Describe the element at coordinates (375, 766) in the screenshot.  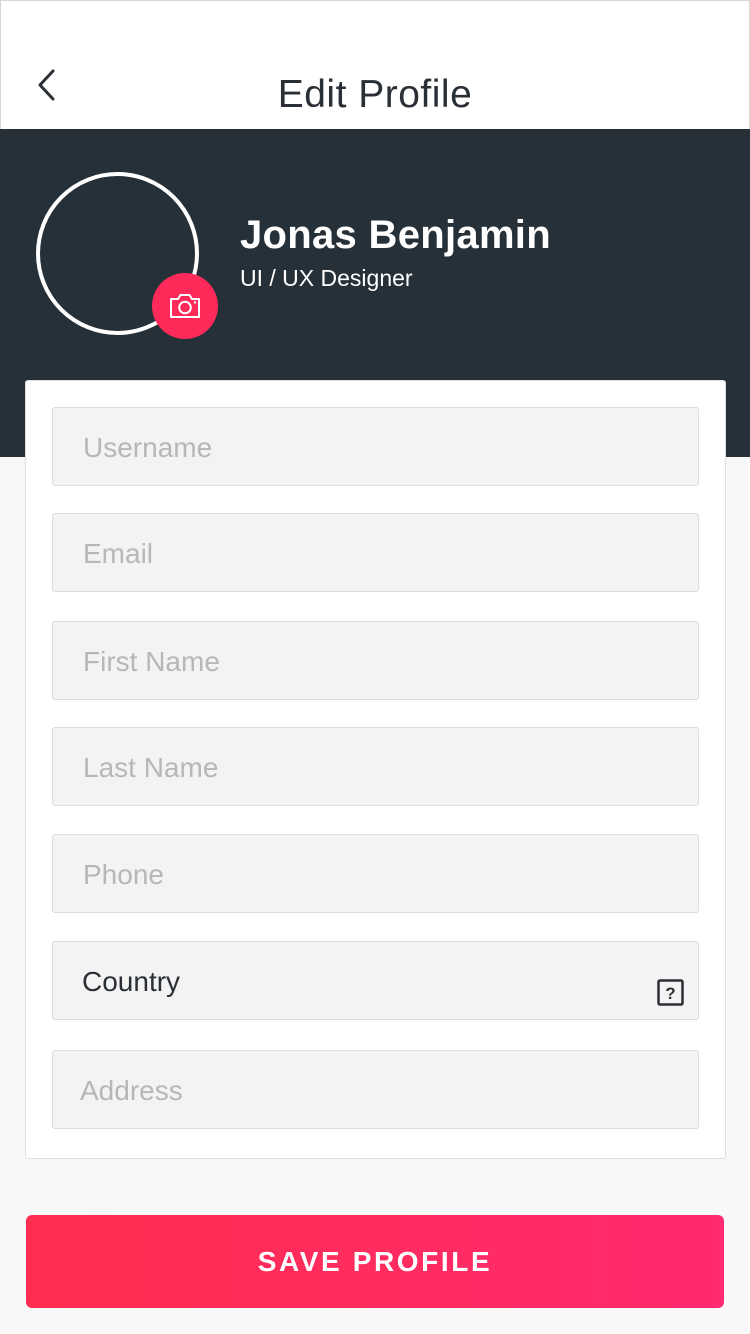
I see `last-name-field: Last Name` at that location.